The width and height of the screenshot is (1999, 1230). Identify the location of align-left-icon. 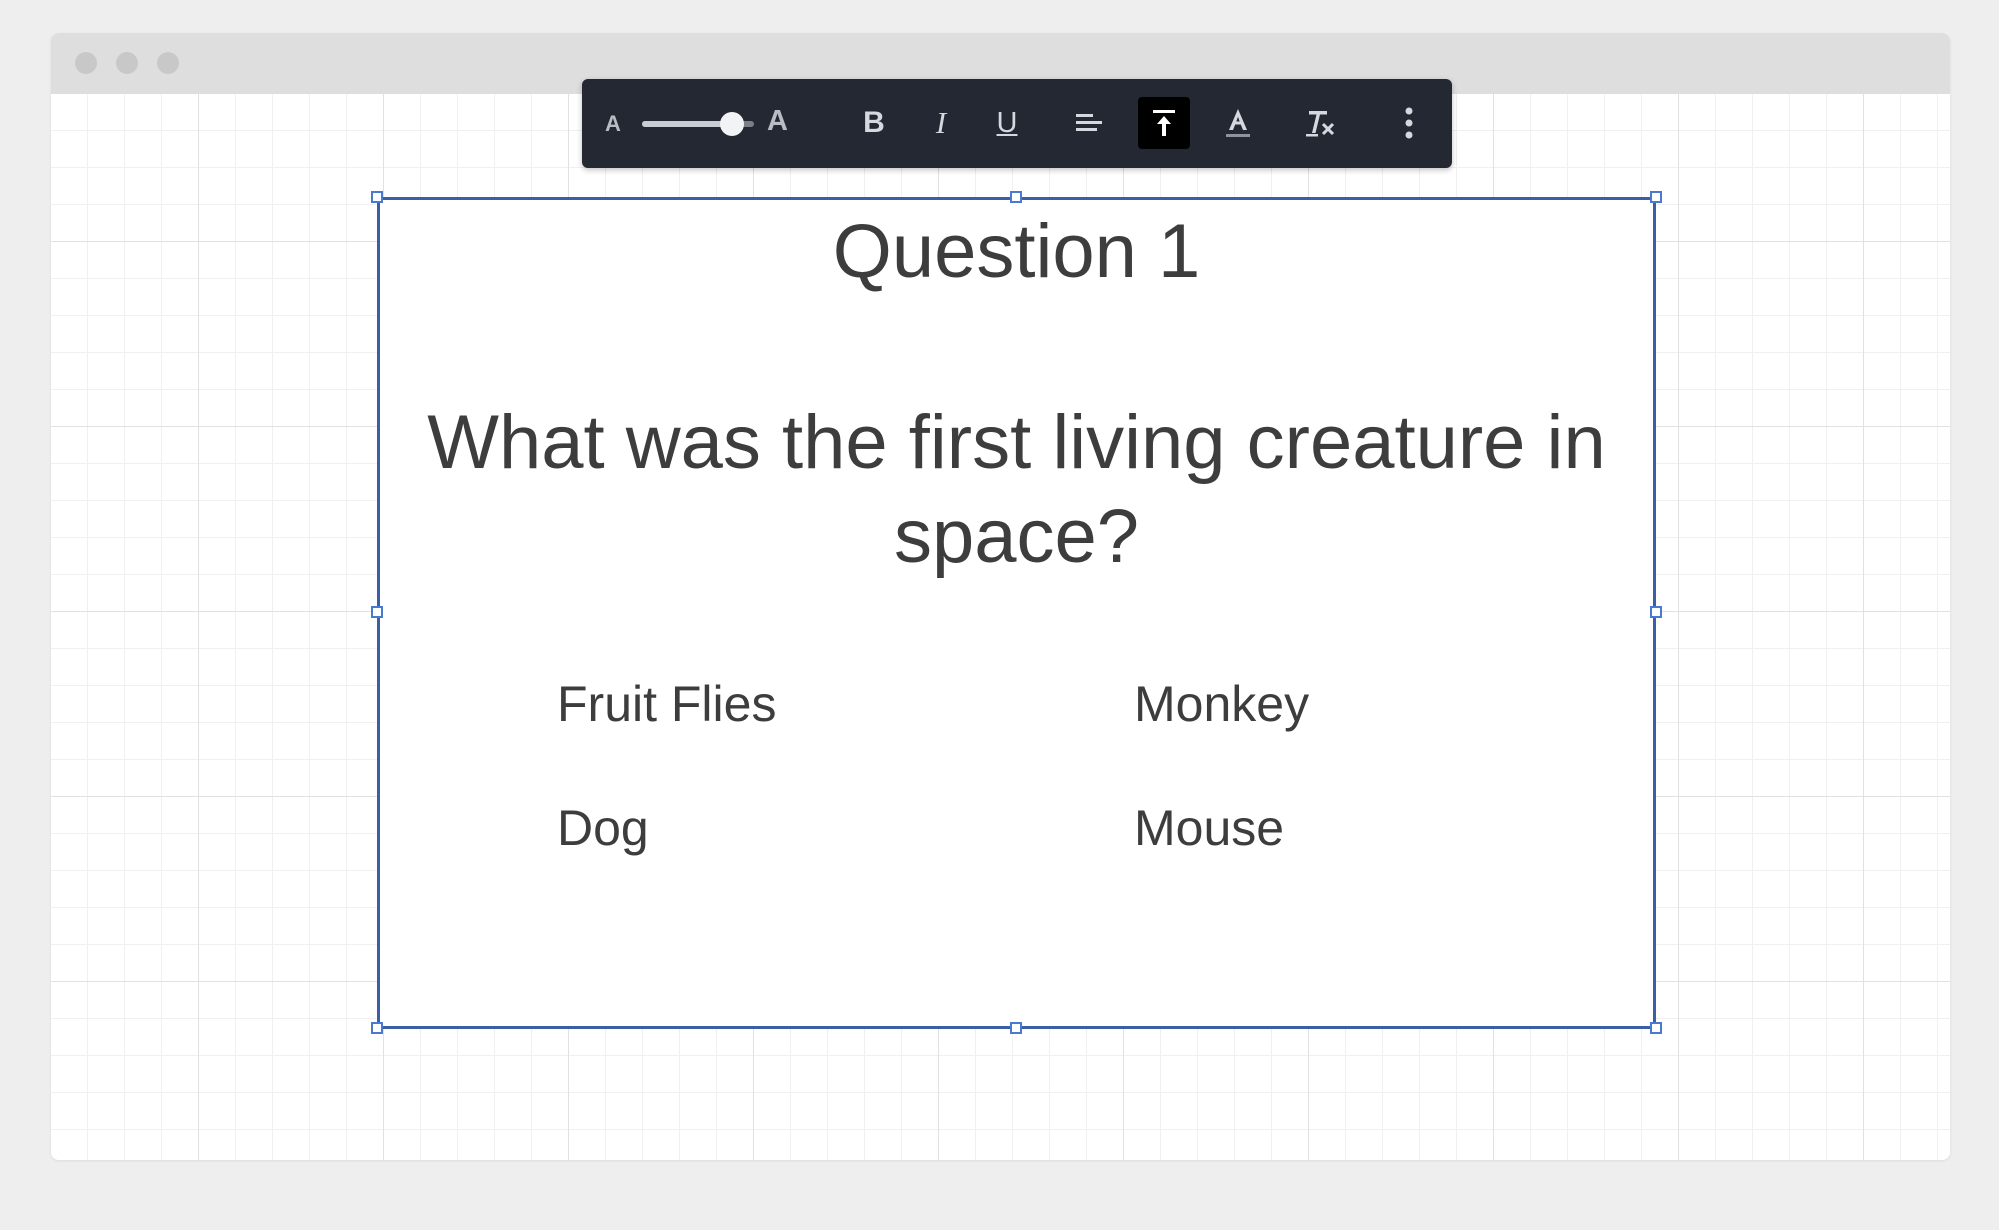
(1089, 122).